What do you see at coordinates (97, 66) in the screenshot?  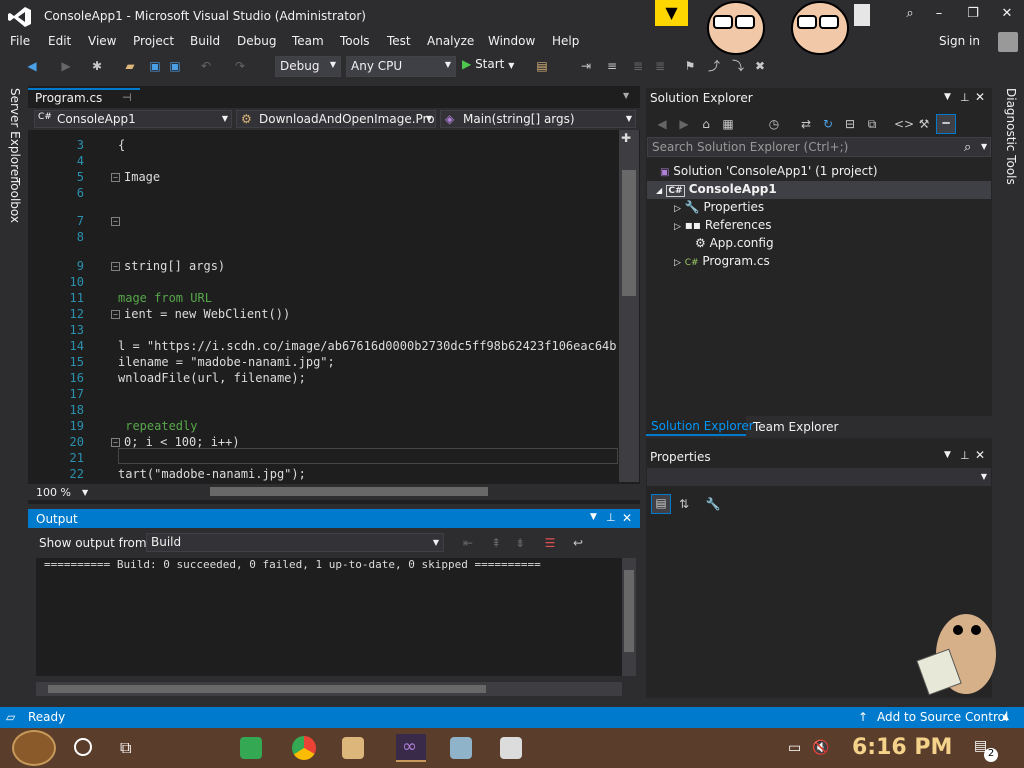 I see `new-project-icon: ✱` at bounding box center [97, 66].